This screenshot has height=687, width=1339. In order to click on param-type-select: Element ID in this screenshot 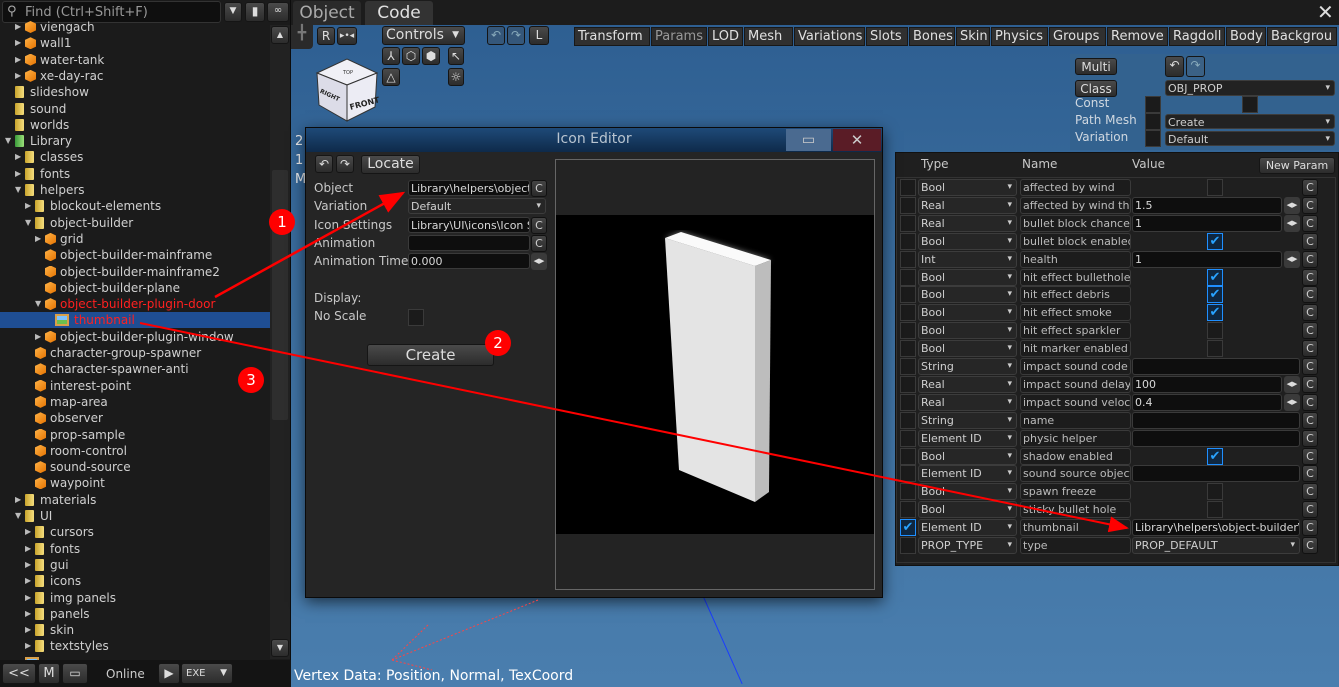, I will do `click(967, 438)`.